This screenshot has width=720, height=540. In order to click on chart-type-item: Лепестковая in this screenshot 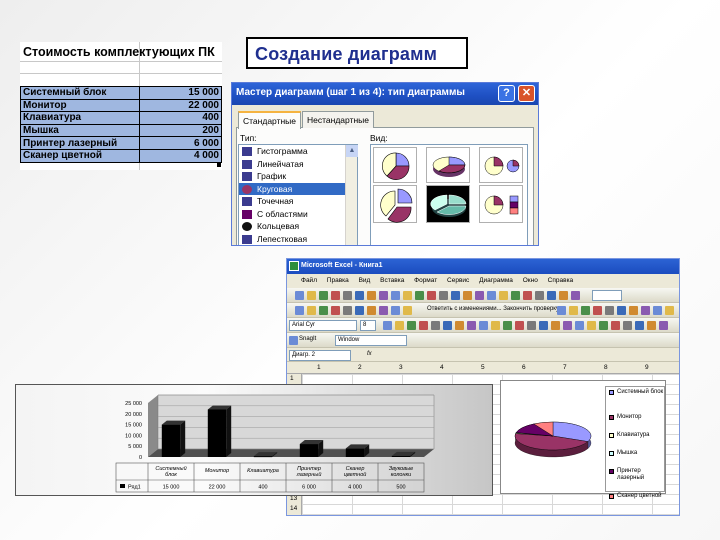, I will do `click(298, 239)`.